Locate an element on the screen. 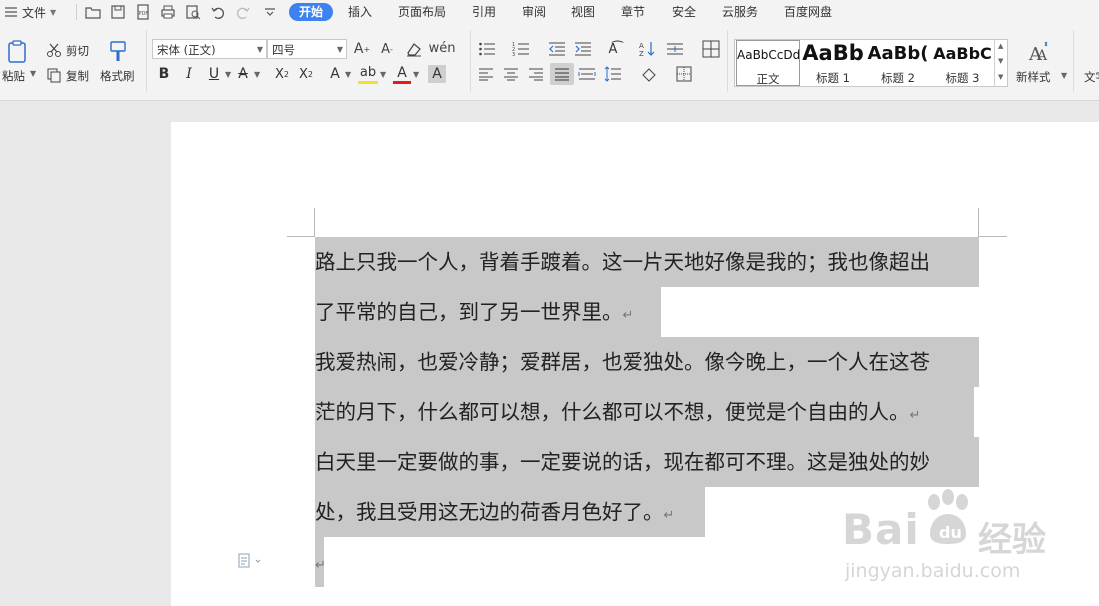 The image size is (1099, 606). scissors-icon is located at coordinates (54, 50).